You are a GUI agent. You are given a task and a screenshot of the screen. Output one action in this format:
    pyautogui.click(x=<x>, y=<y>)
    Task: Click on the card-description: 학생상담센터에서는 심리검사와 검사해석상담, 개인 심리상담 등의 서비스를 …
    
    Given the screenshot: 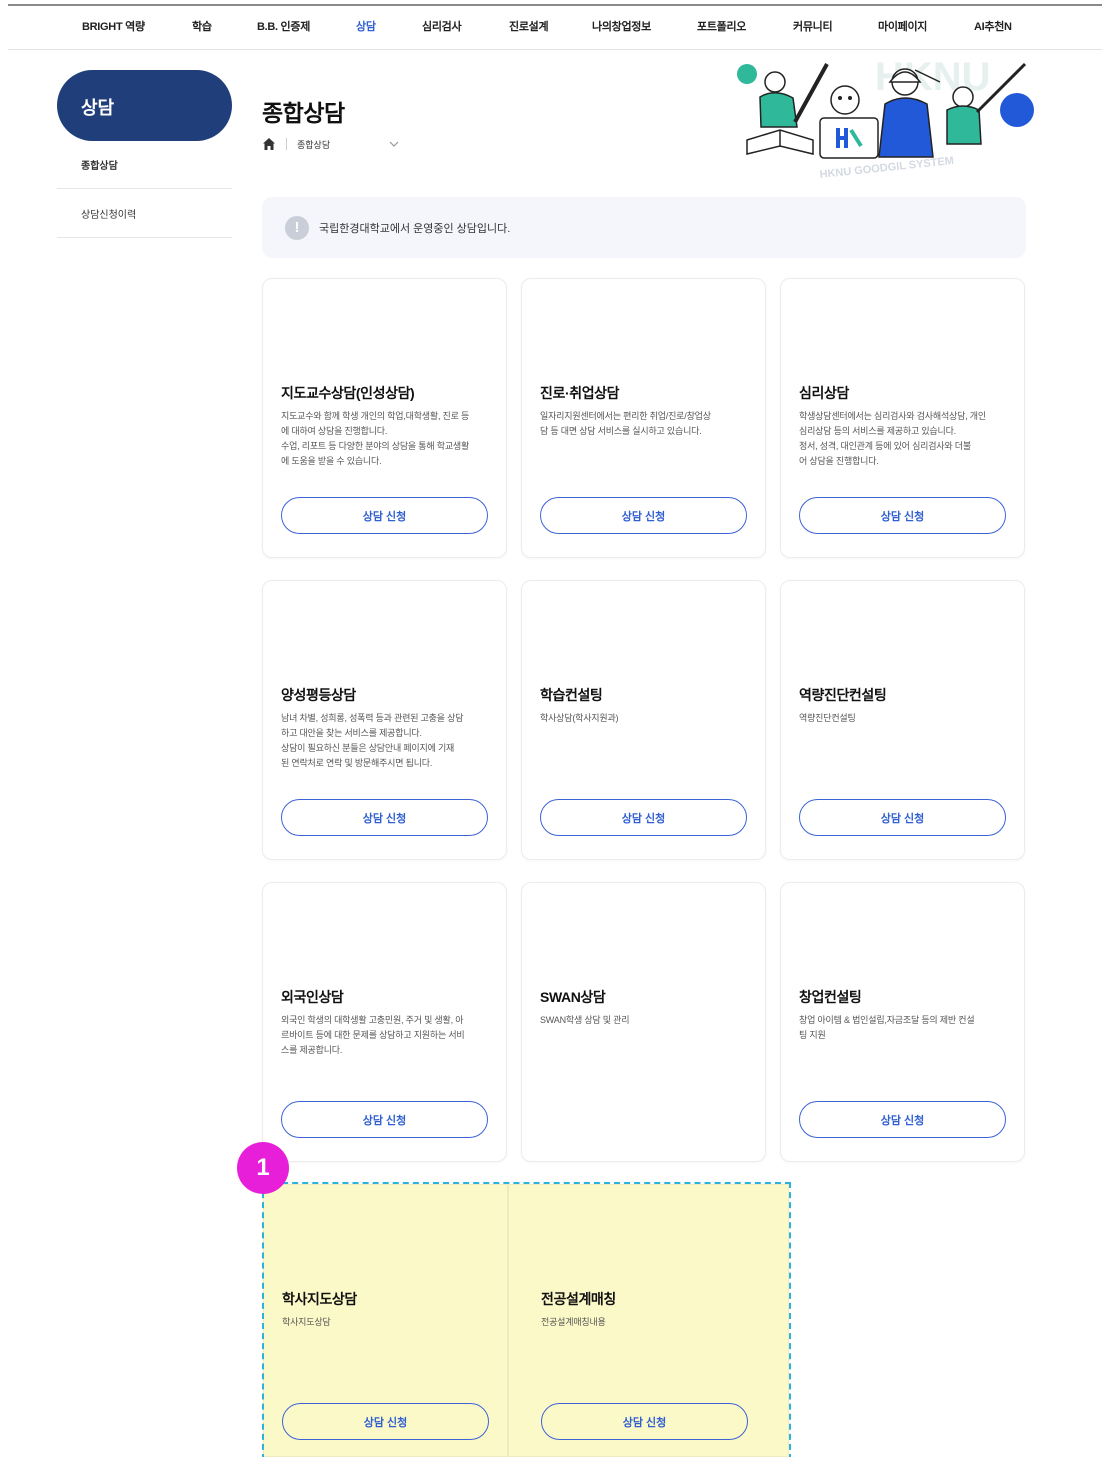 What is the action you would take?
    pyautogui.click(x=892, y=438)
    